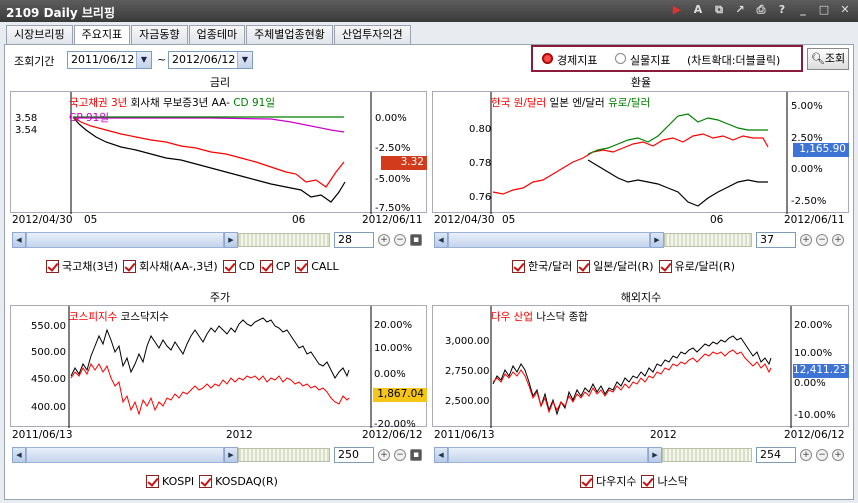 The height and width of the screenshot is (503, 858). What do you see at coordinates (542, 266) in the screenshot?
I see `check-item: 한국/달러` at bounding box center [542, 266].